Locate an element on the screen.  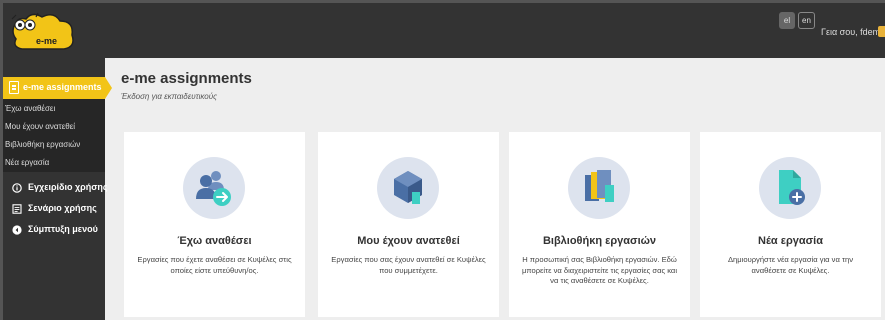
submenu-item-received: Μου έχουν ανατεθεί is located at coordinates (40, 126).